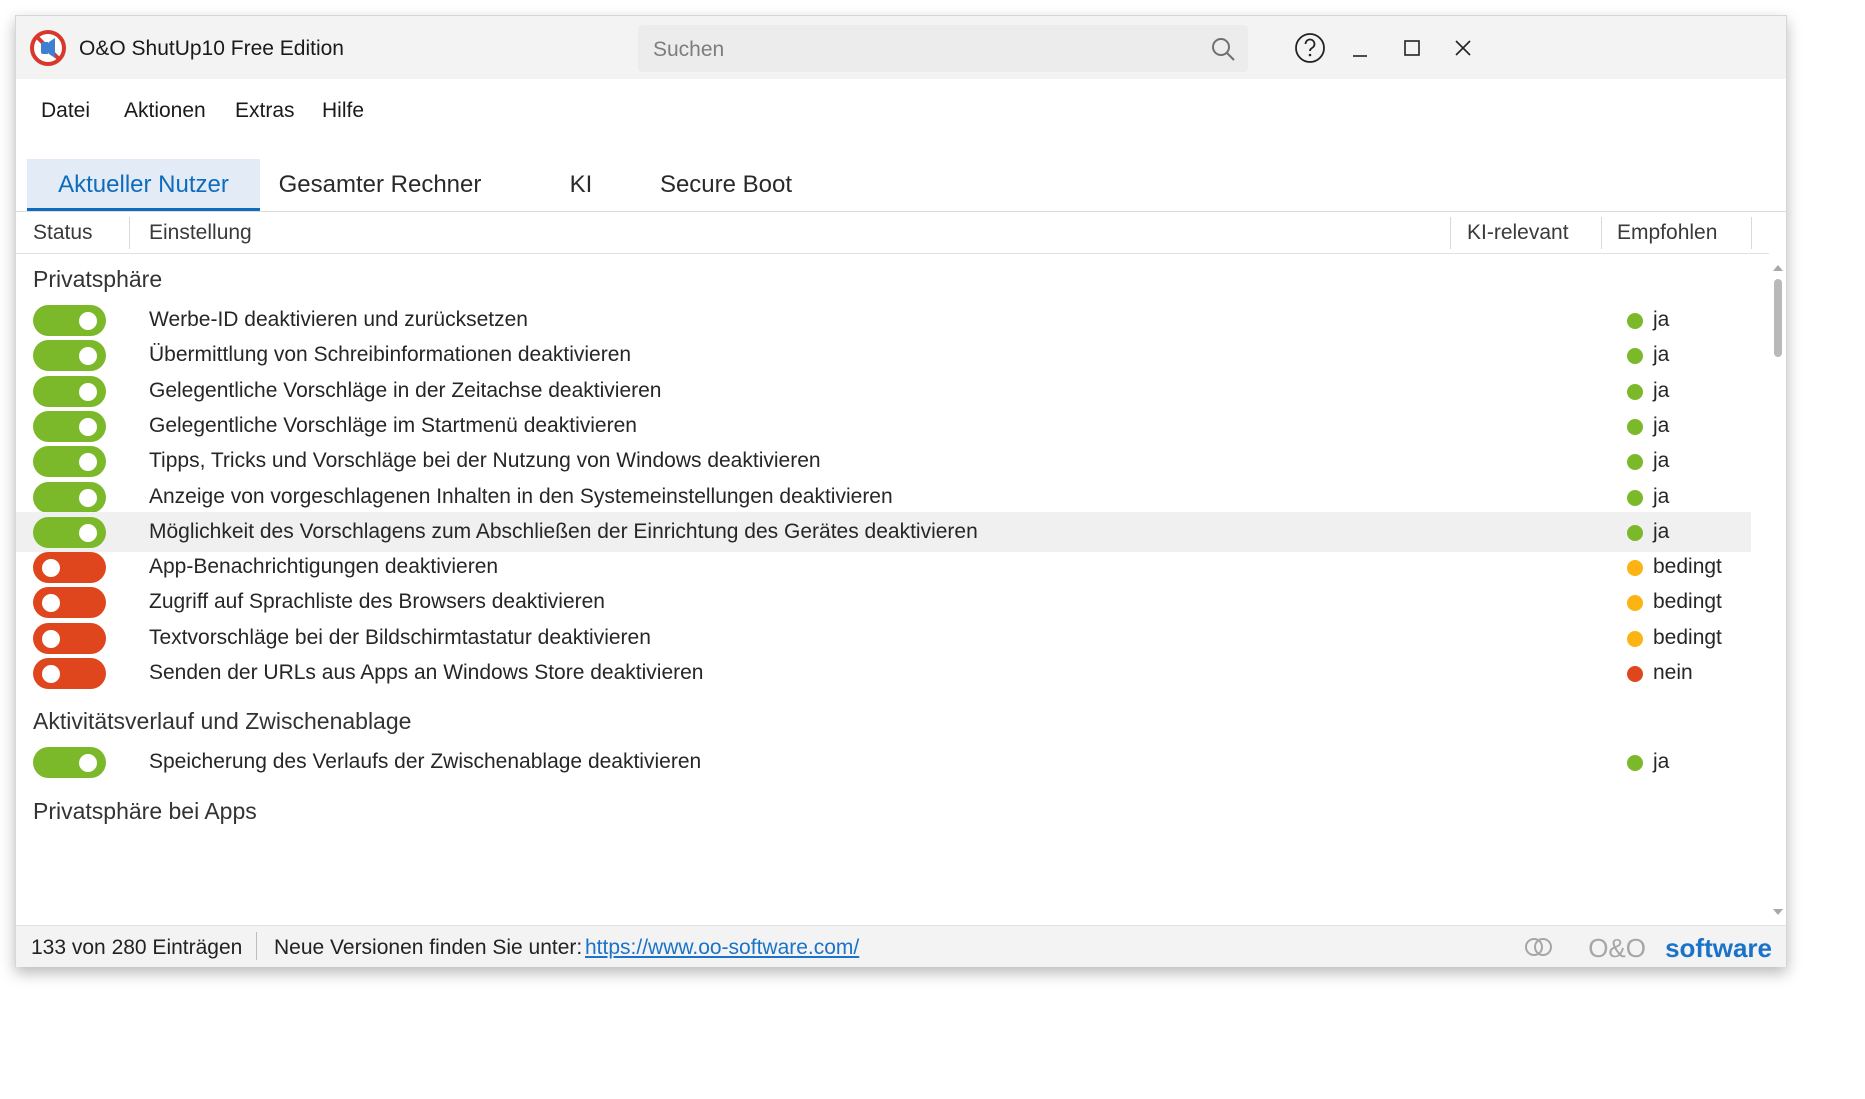 This screenshot has width=1865, height=1099. I want to click on column-recommended: Empfohlen, so click(1667, 232).